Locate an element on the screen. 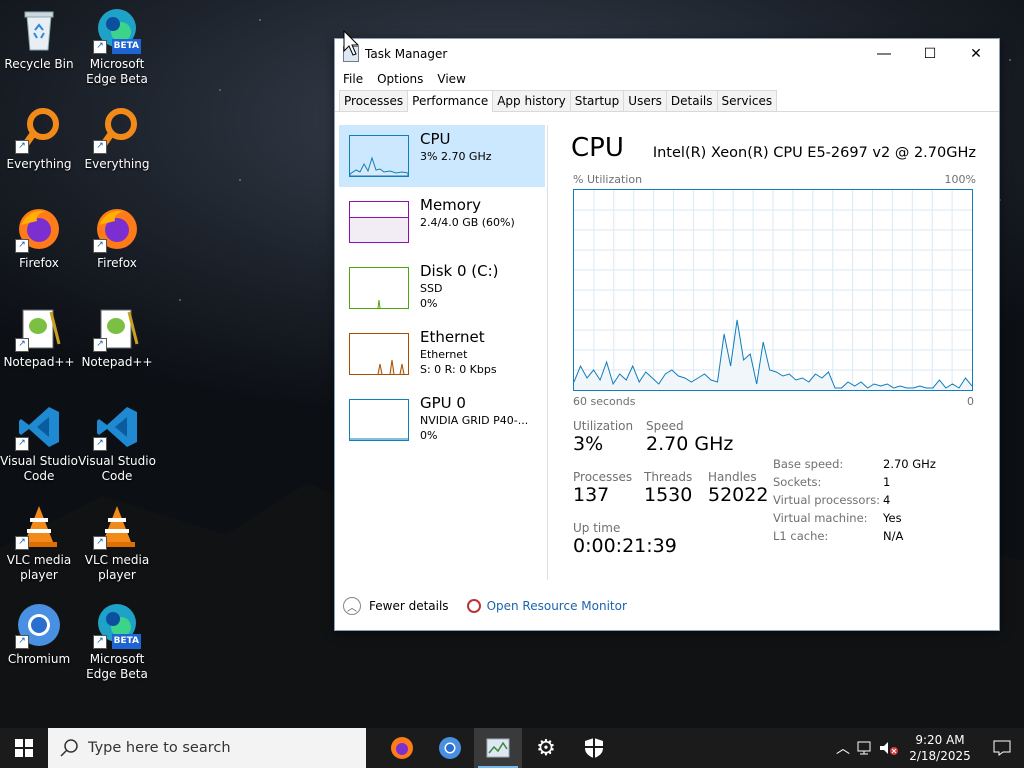 The height and width of the screenshot is (768, 1024). sidebar-ethernet-adapter: Ethernet is located at coordinates (444, 354).